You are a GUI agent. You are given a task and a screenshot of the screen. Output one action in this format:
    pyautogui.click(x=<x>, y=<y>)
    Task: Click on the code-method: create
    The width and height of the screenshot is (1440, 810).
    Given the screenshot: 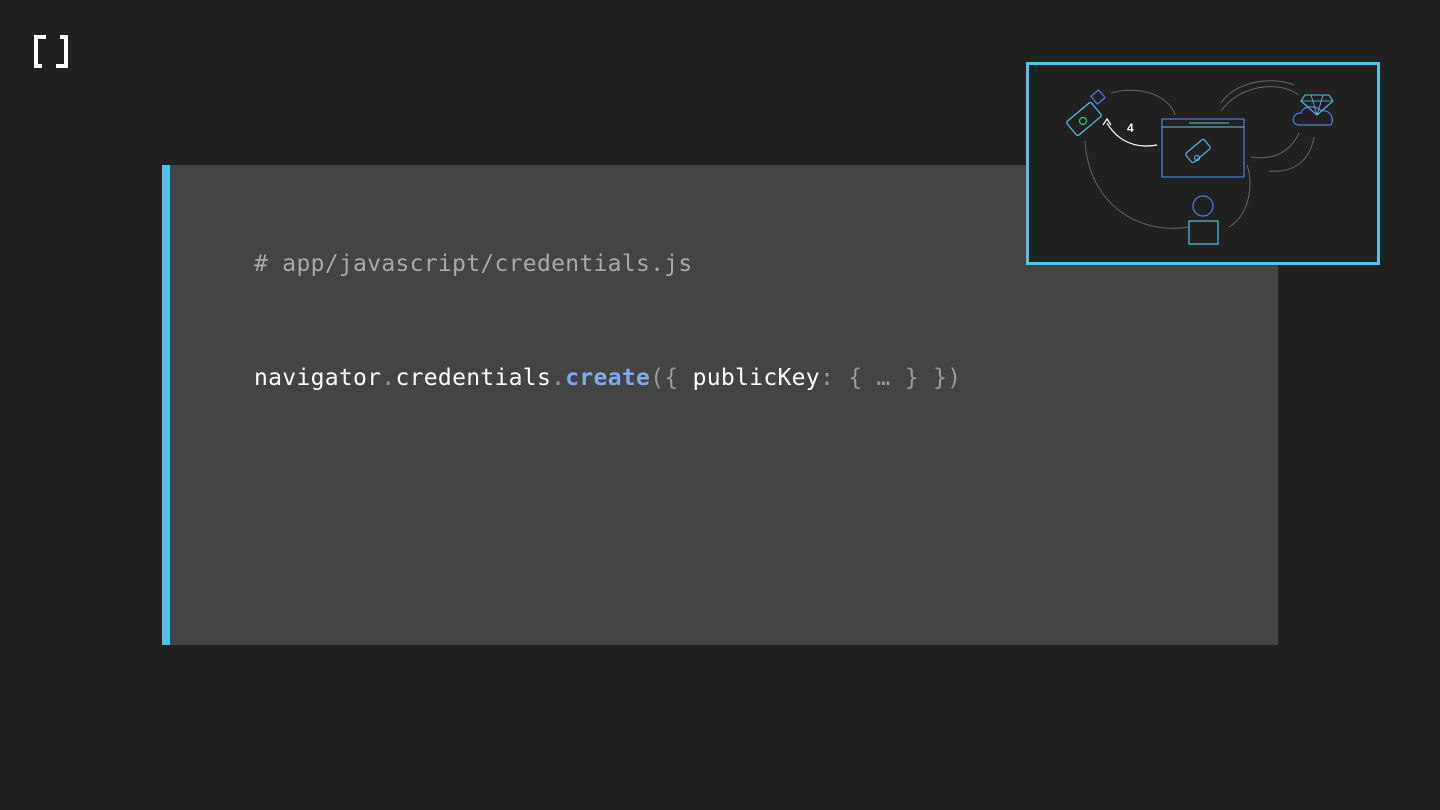 What is the action you would take?
    pyautogui.click(x=608, y=378)
    